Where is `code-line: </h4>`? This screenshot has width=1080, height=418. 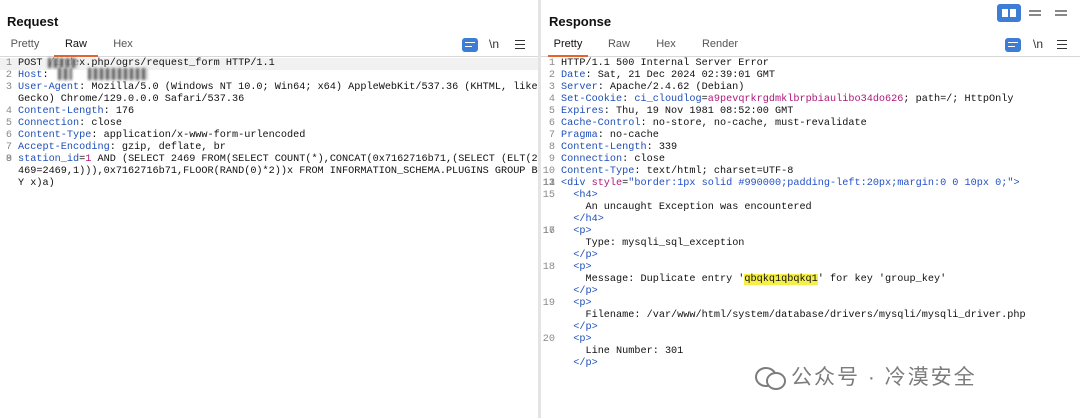
code-line: </h4> is located at coordinates (810, 220).